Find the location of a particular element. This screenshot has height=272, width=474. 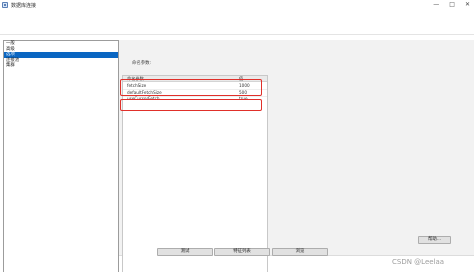

section-label: 命名参数: is located at coordinates (142, 63).